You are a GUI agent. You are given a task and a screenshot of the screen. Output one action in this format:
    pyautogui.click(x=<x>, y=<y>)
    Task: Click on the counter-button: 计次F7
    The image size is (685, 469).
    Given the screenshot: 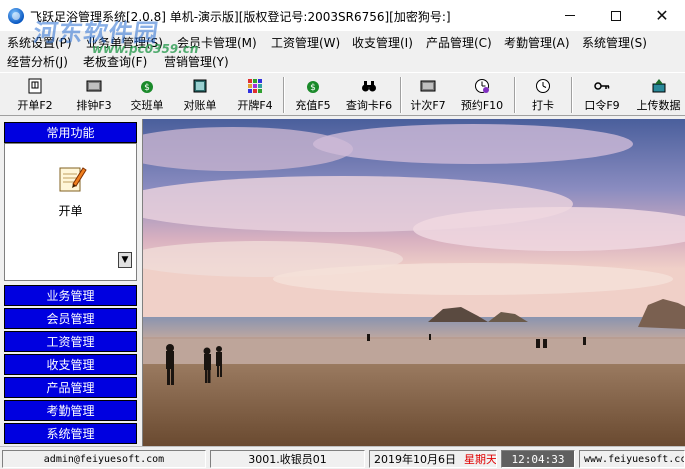 What is the action you would take?
    pyautogui.click(x=428, y=95)
    